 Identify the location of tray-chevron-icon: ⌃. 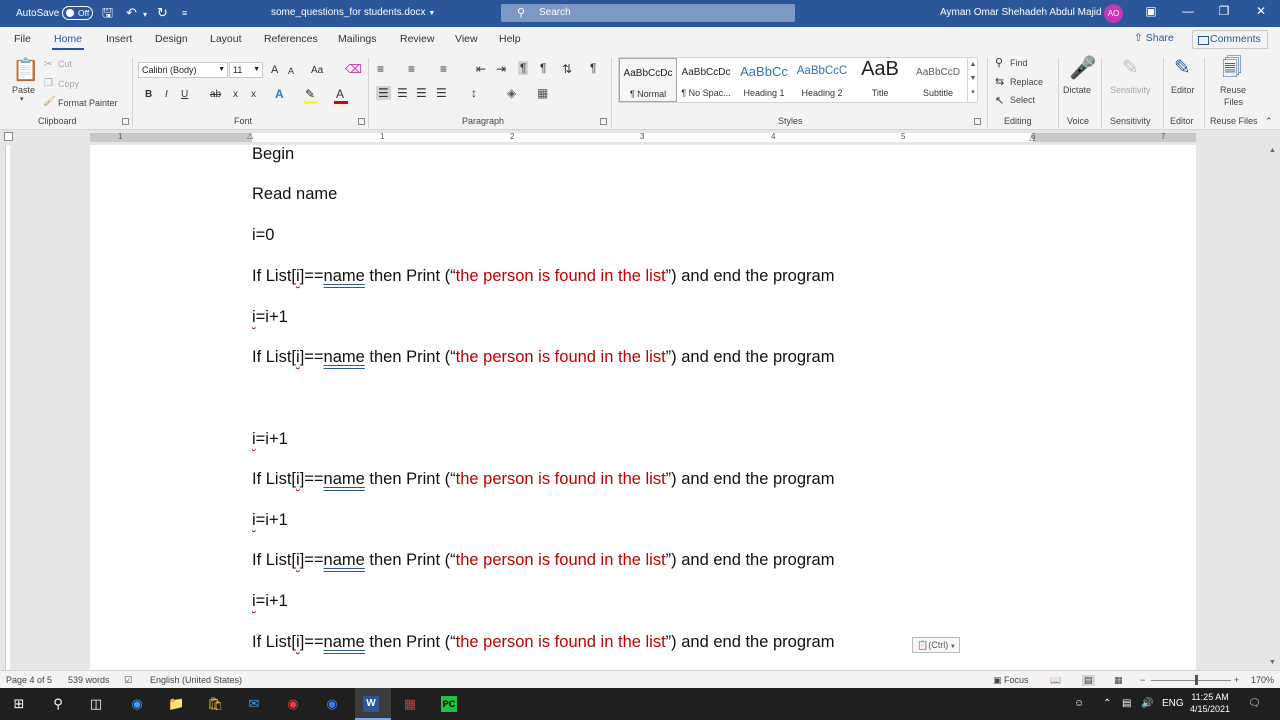
(1107, 703).